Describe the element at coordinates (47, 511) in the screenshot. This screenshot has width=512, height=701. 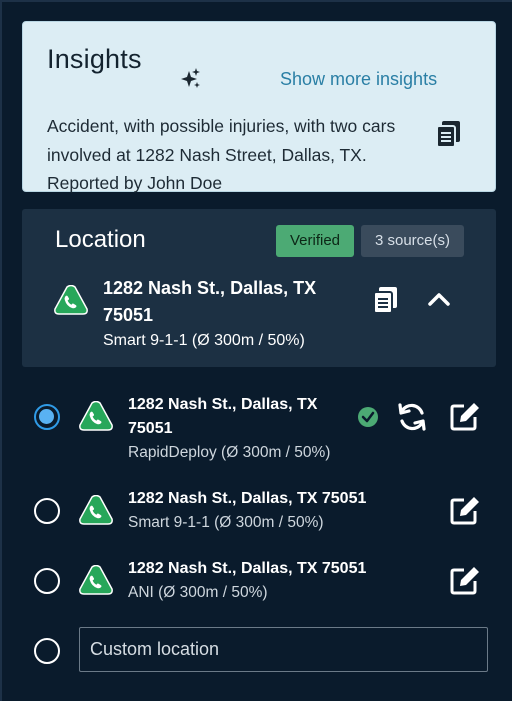
I see `radio-smart911` at that location.